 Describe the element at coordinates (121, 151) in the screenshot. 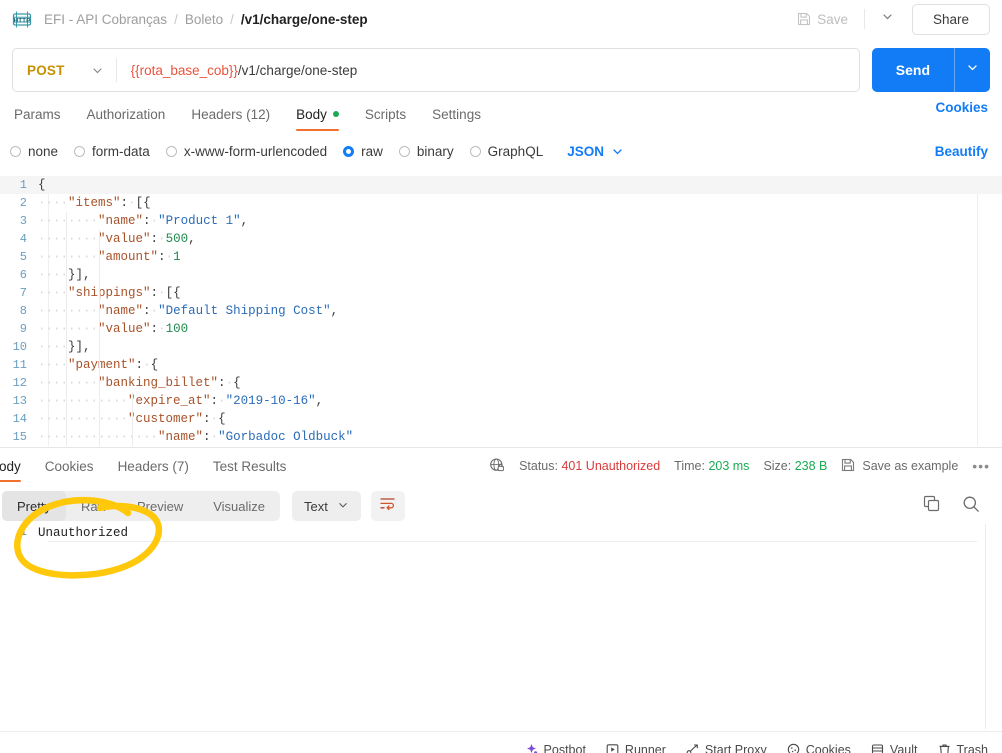

I see `body-type-label: form-data` at that location.